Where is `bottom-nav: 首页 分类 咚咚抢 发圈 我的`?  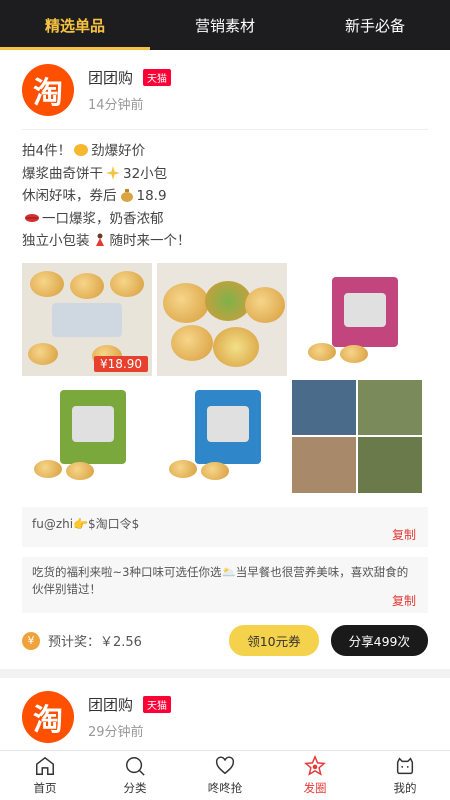
bottom-nav: 首页 分类 咚咚抢 发圈 我的 is located at coordinates (225, 775).